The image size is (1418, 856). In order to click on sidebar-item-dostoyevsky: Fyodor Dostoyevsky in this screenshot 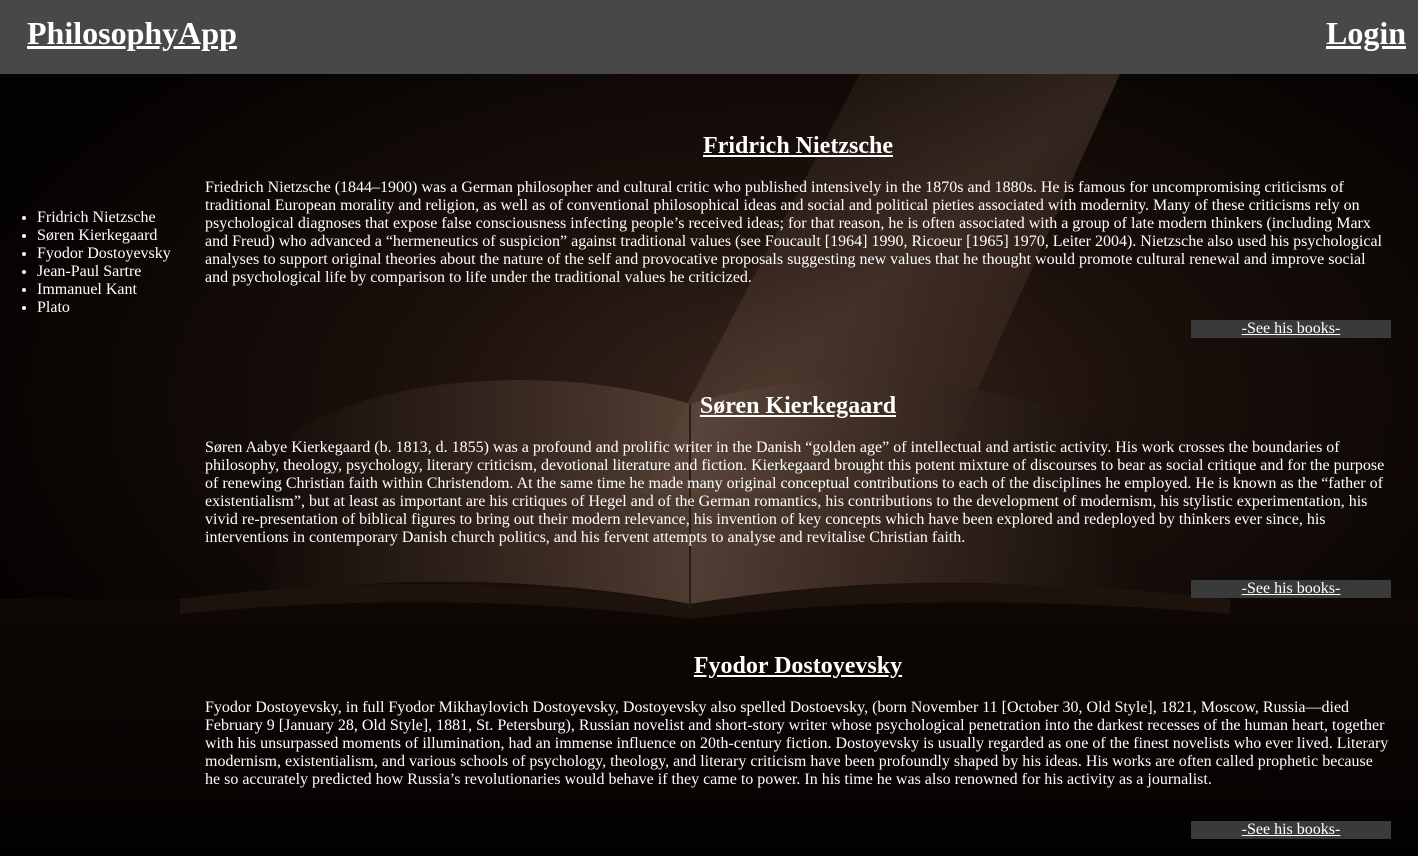, I will do `click(113, 254)`.